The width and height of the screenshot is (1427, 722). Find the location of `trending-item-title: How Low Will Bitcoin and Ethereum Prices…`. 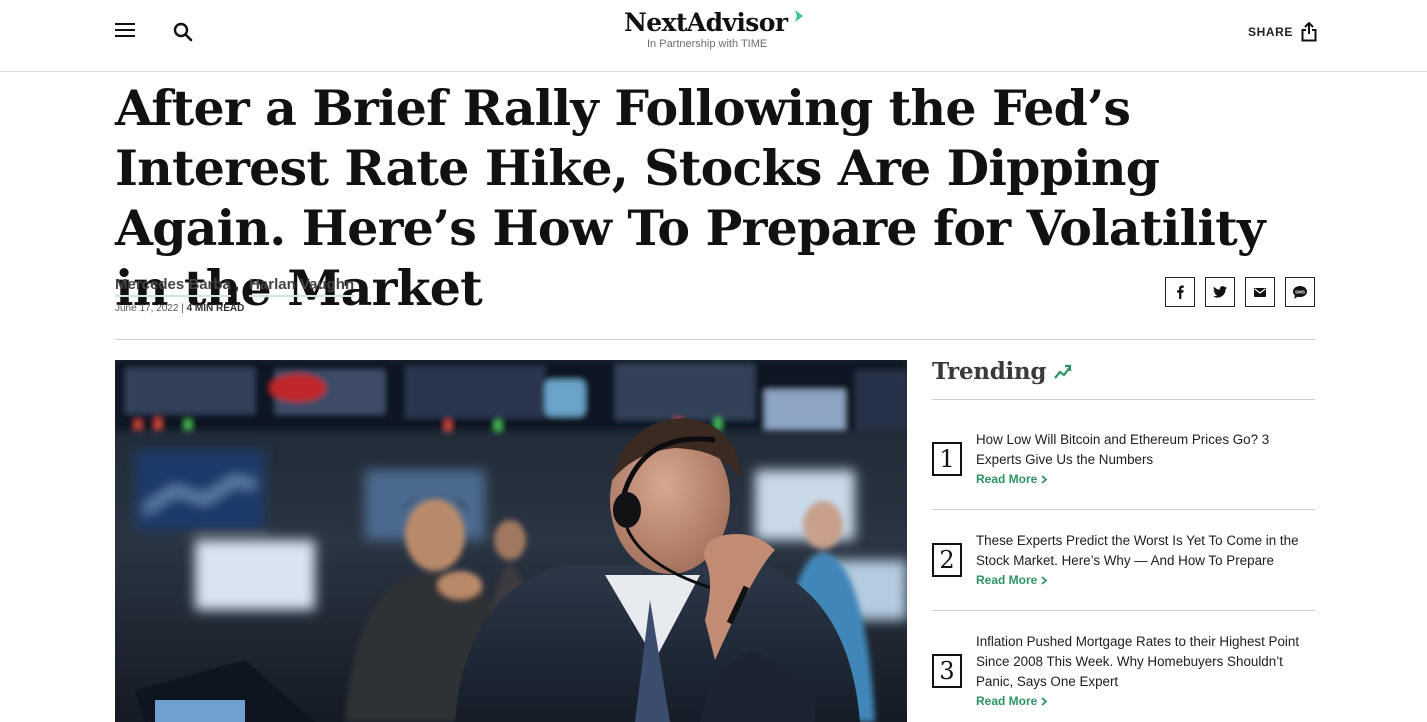

trending-item-title: How Low Will Bitcoin and Ethereum Prices… is located at coordinates (1145, 450).